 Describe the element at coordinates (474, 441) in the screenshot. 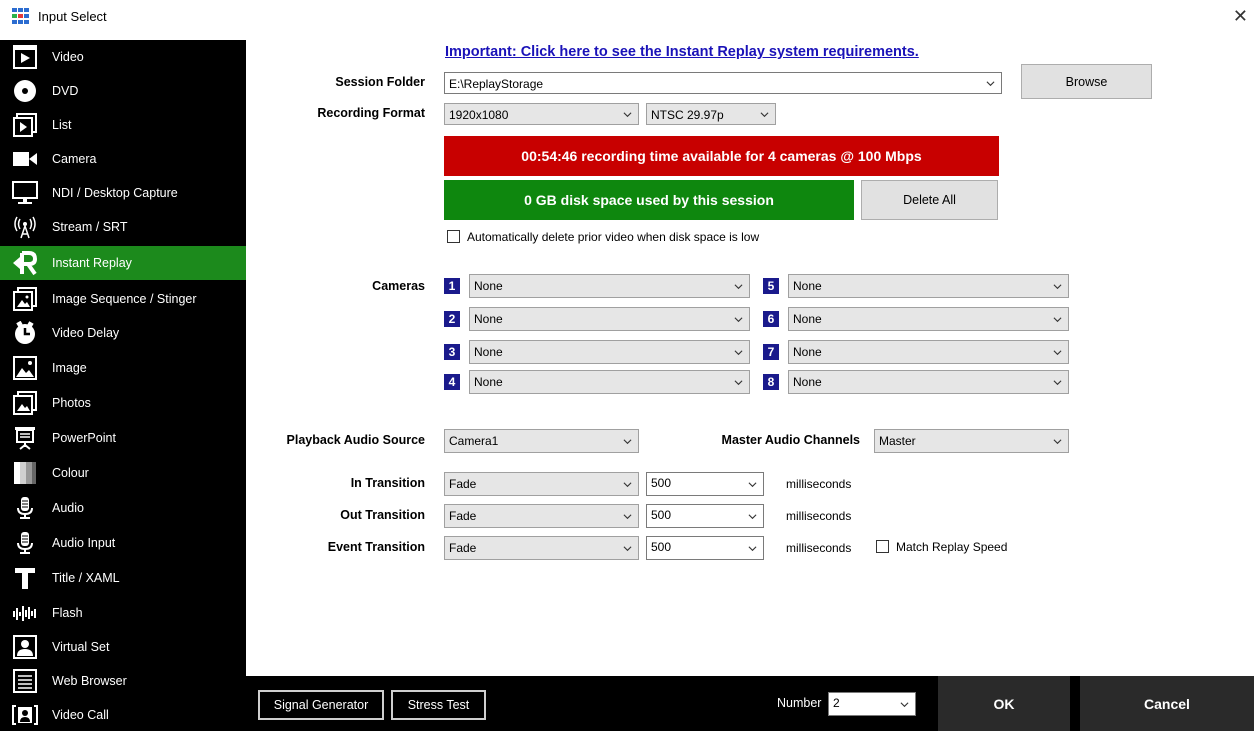

I see `playback-audio-value: Camera1` at that location.